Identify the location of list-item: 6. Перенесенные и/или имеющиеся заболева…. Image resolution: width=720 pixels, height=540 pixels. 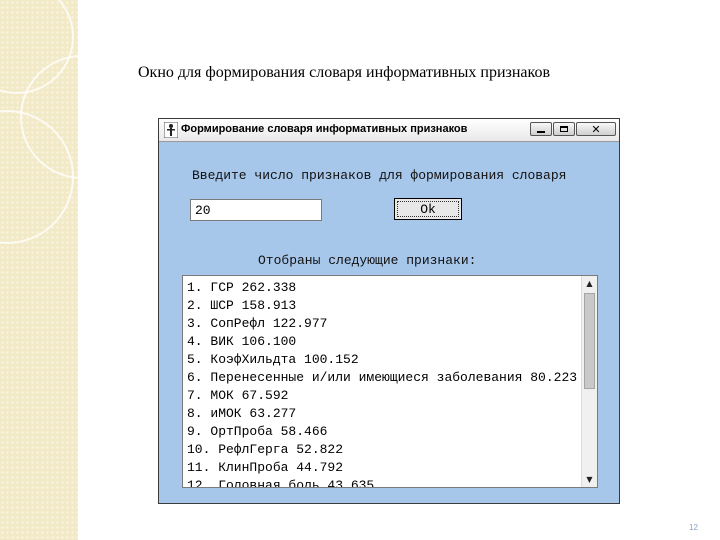
(383, 378).